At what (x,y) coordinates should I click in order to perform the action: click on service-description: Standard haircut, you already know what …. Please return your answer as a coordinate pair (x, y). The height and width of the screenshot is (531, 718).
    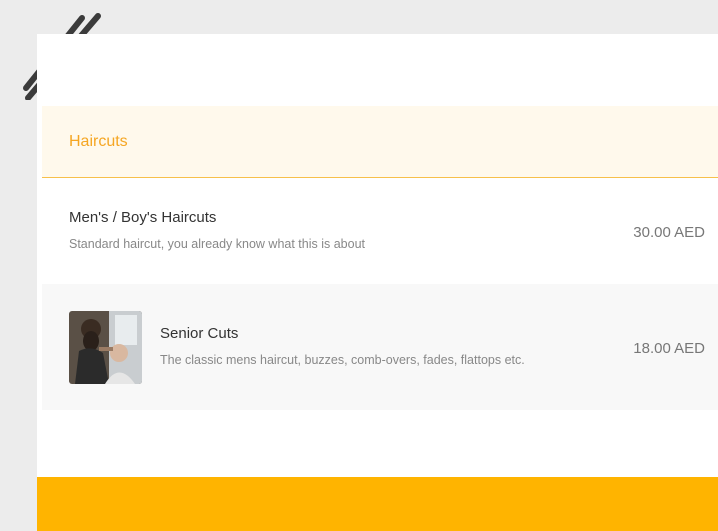
    Looking at the image, I should click on (217, 244).